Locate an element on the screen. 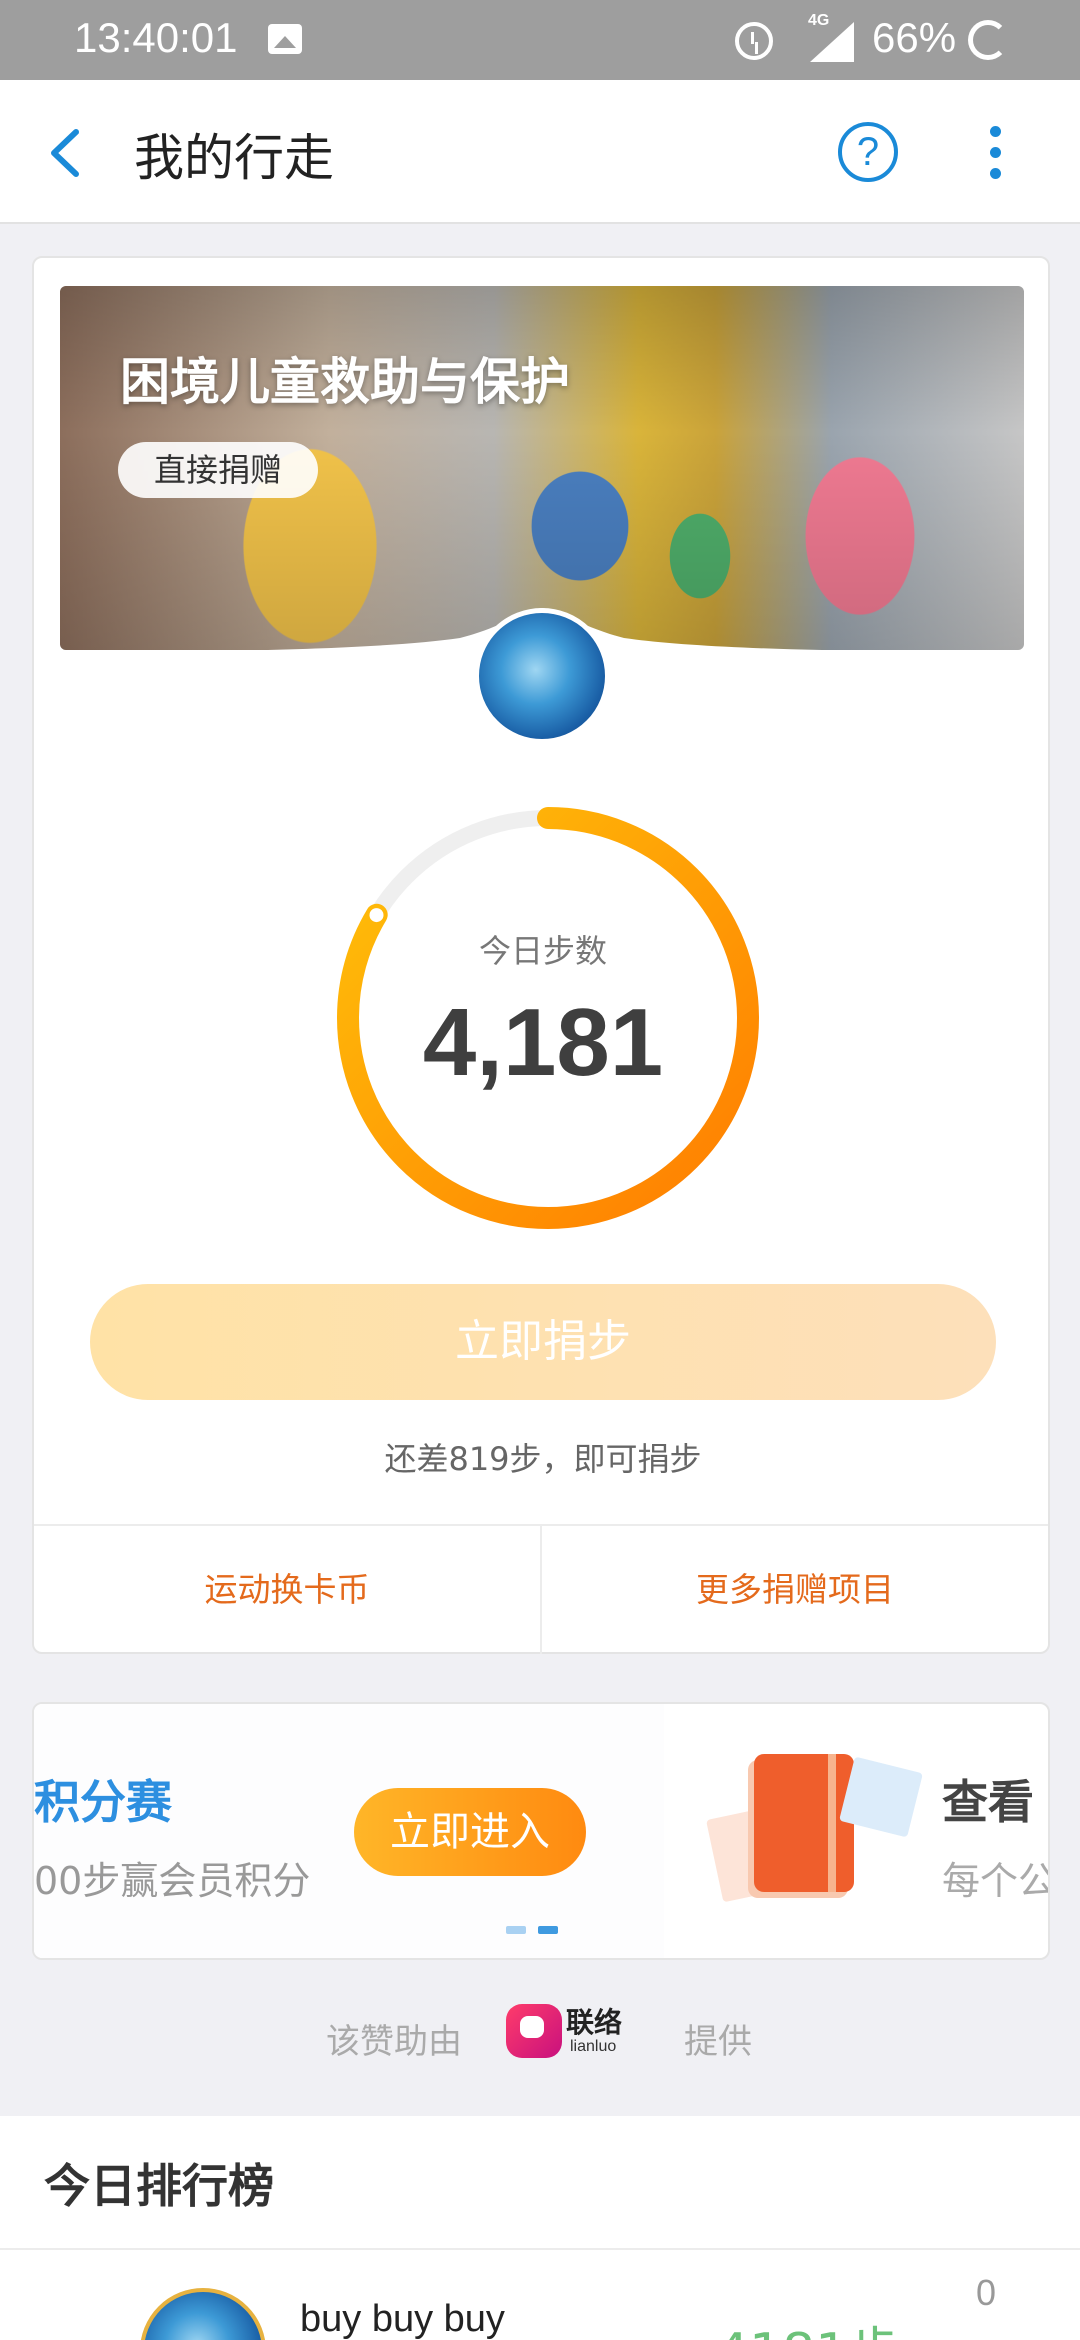 The height and width of the screenshot is (2340, 1080). sponsor-suffix: 提供 is located at coordinates (718, 2042).